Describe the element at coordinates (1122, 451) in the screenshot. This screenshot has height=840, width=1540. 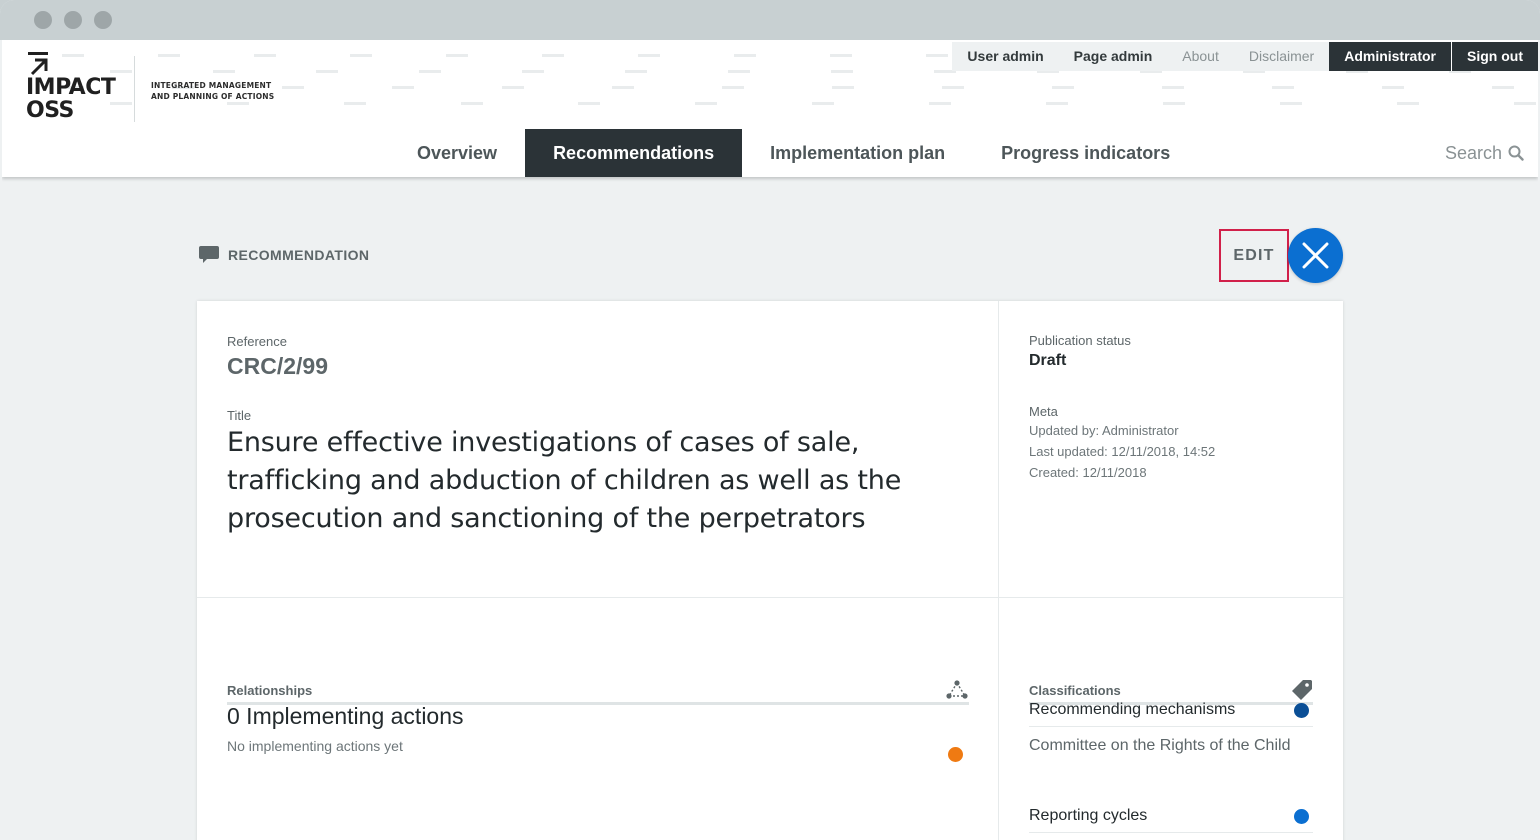
I see `meta-last-updated: Last updated: 12/11/2018, 14:52` at that location.